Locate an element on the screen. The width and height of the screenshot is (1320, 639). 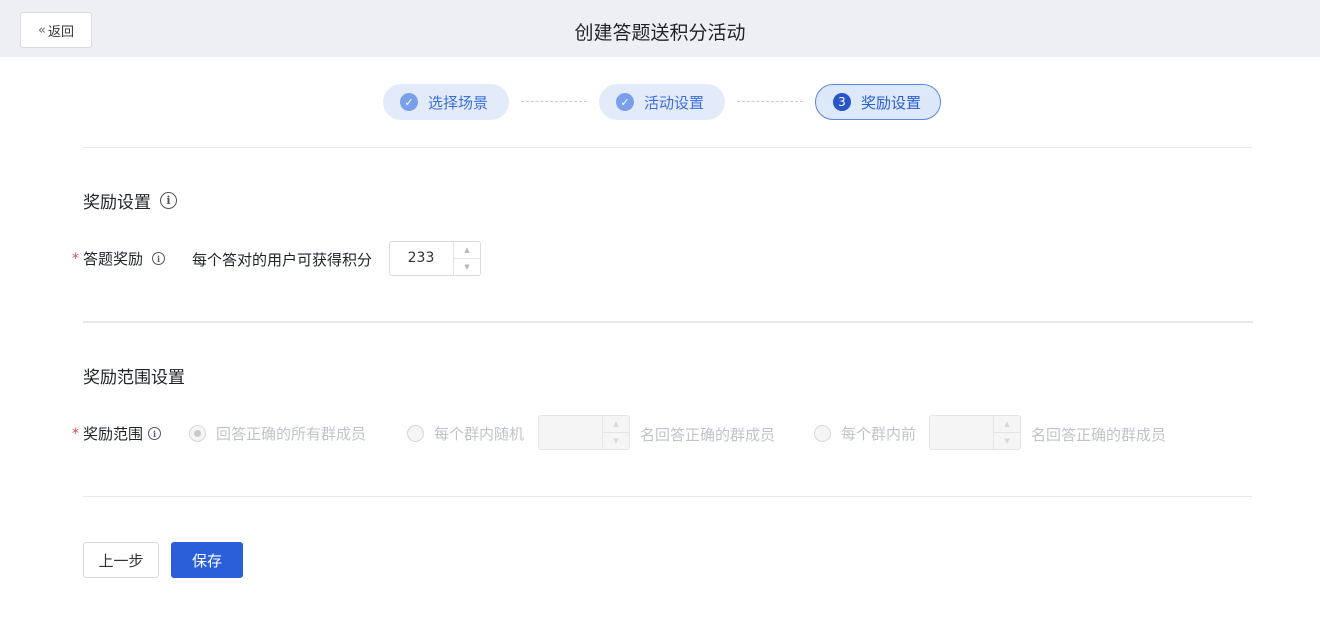
top-bar: « 返回 创建答题送积分活动 is located at coordinates (660, 28).